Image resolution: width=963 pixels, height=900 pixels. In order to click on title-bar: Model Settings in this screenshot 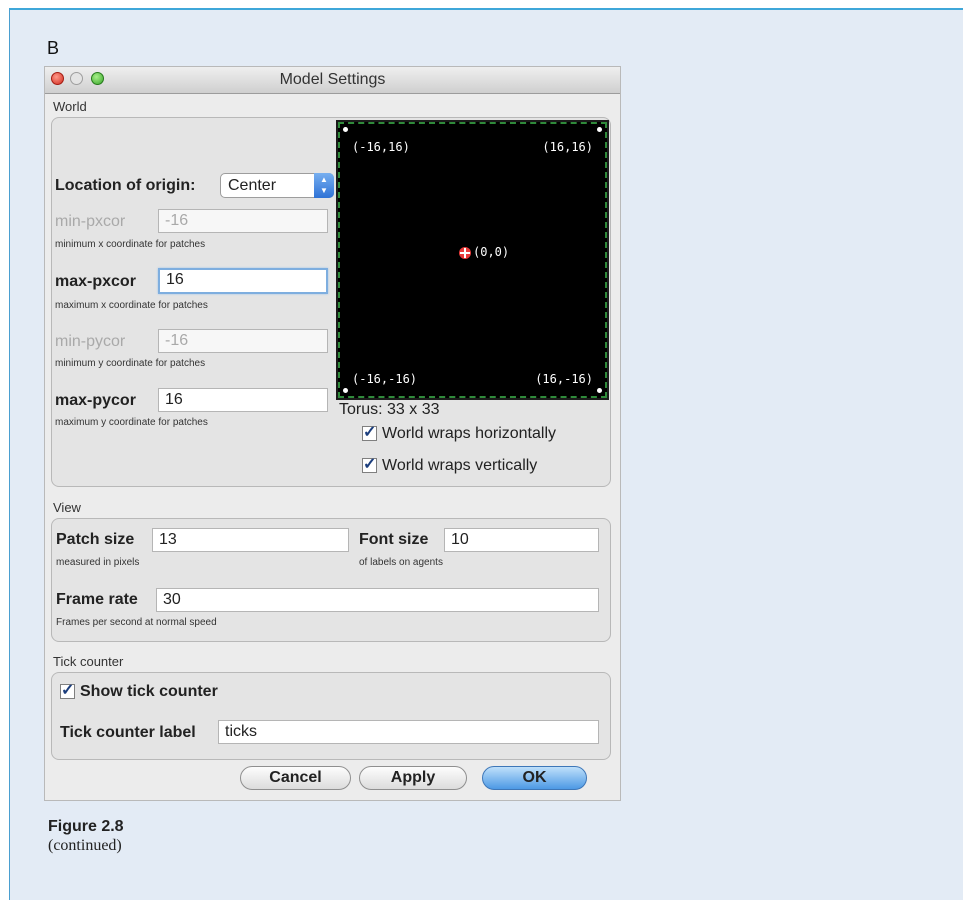, I will do `click(332, 80)`.